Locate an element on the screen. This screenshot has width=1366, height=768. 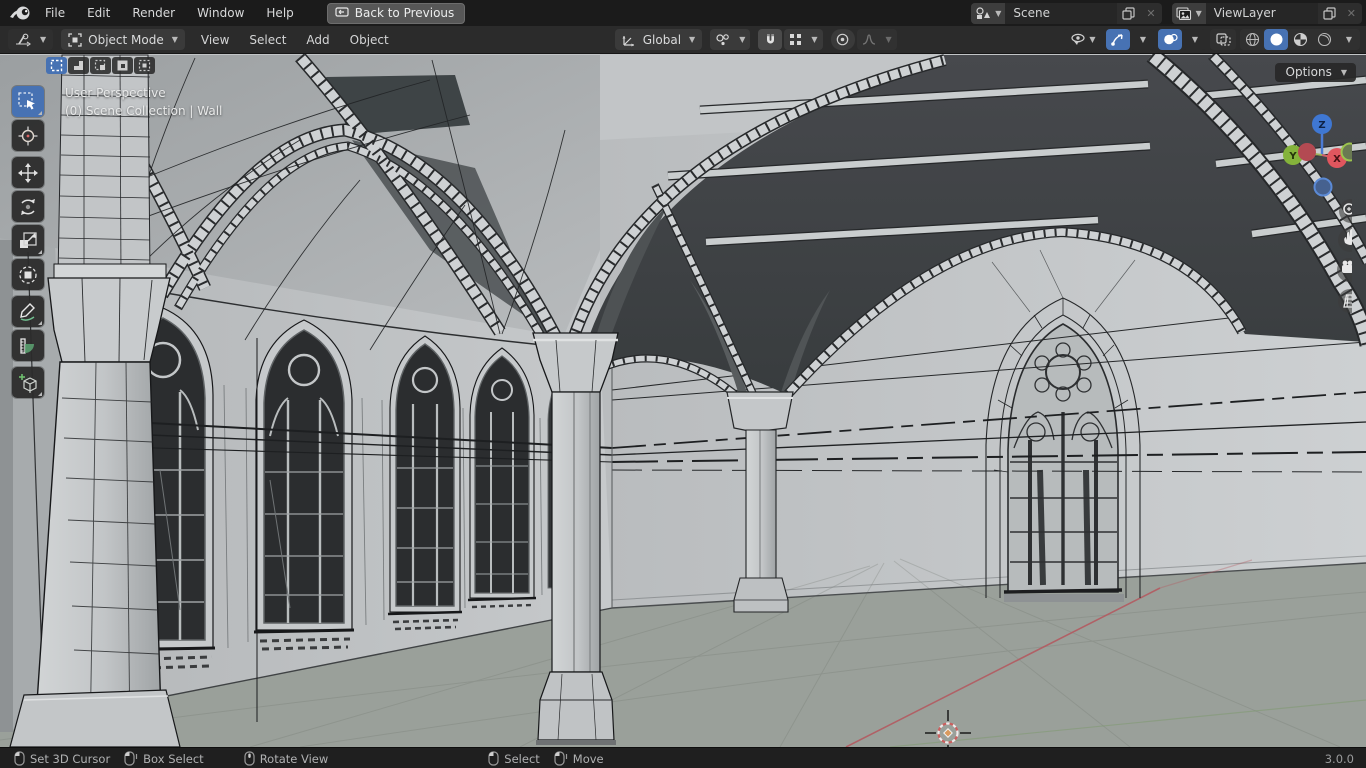
visibility-eye-cursor-icon is located at coordinates (1078, 39).